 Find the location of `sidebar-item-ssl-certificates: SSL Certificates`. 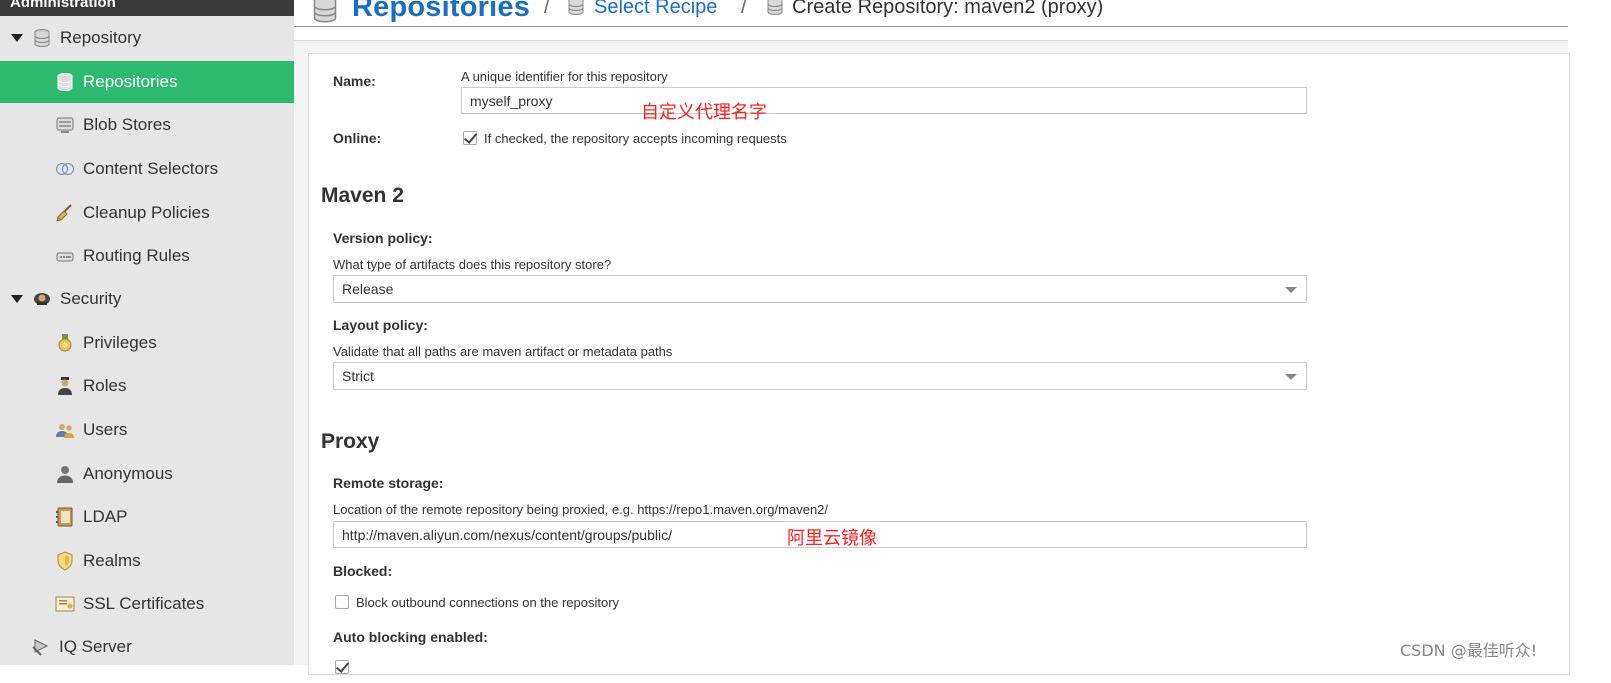

sidebar-item-ssl-certificates: SSL Certificates is located at coordinates (147, 604).